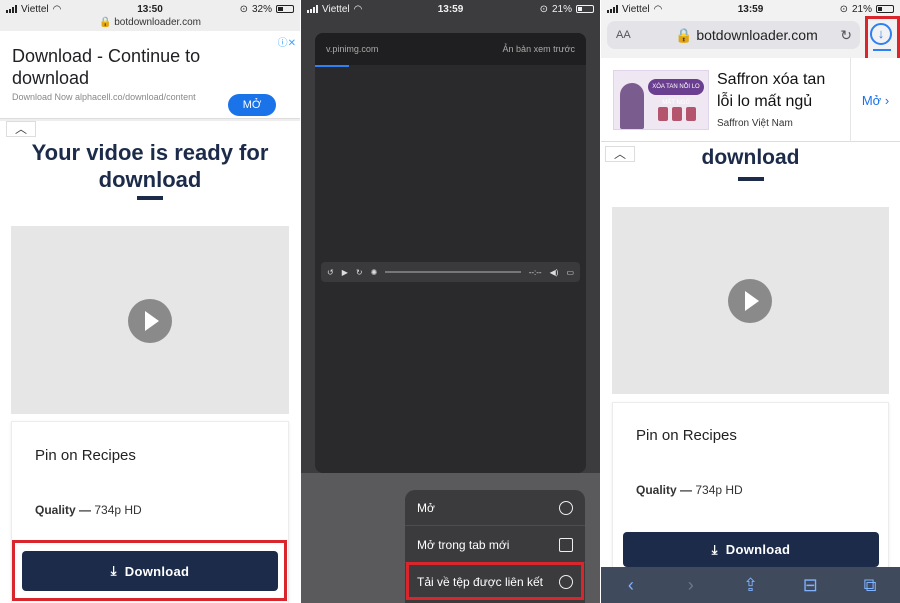  I want to click on ad-brand: Saffron Việt Nam, so click(755, 123).